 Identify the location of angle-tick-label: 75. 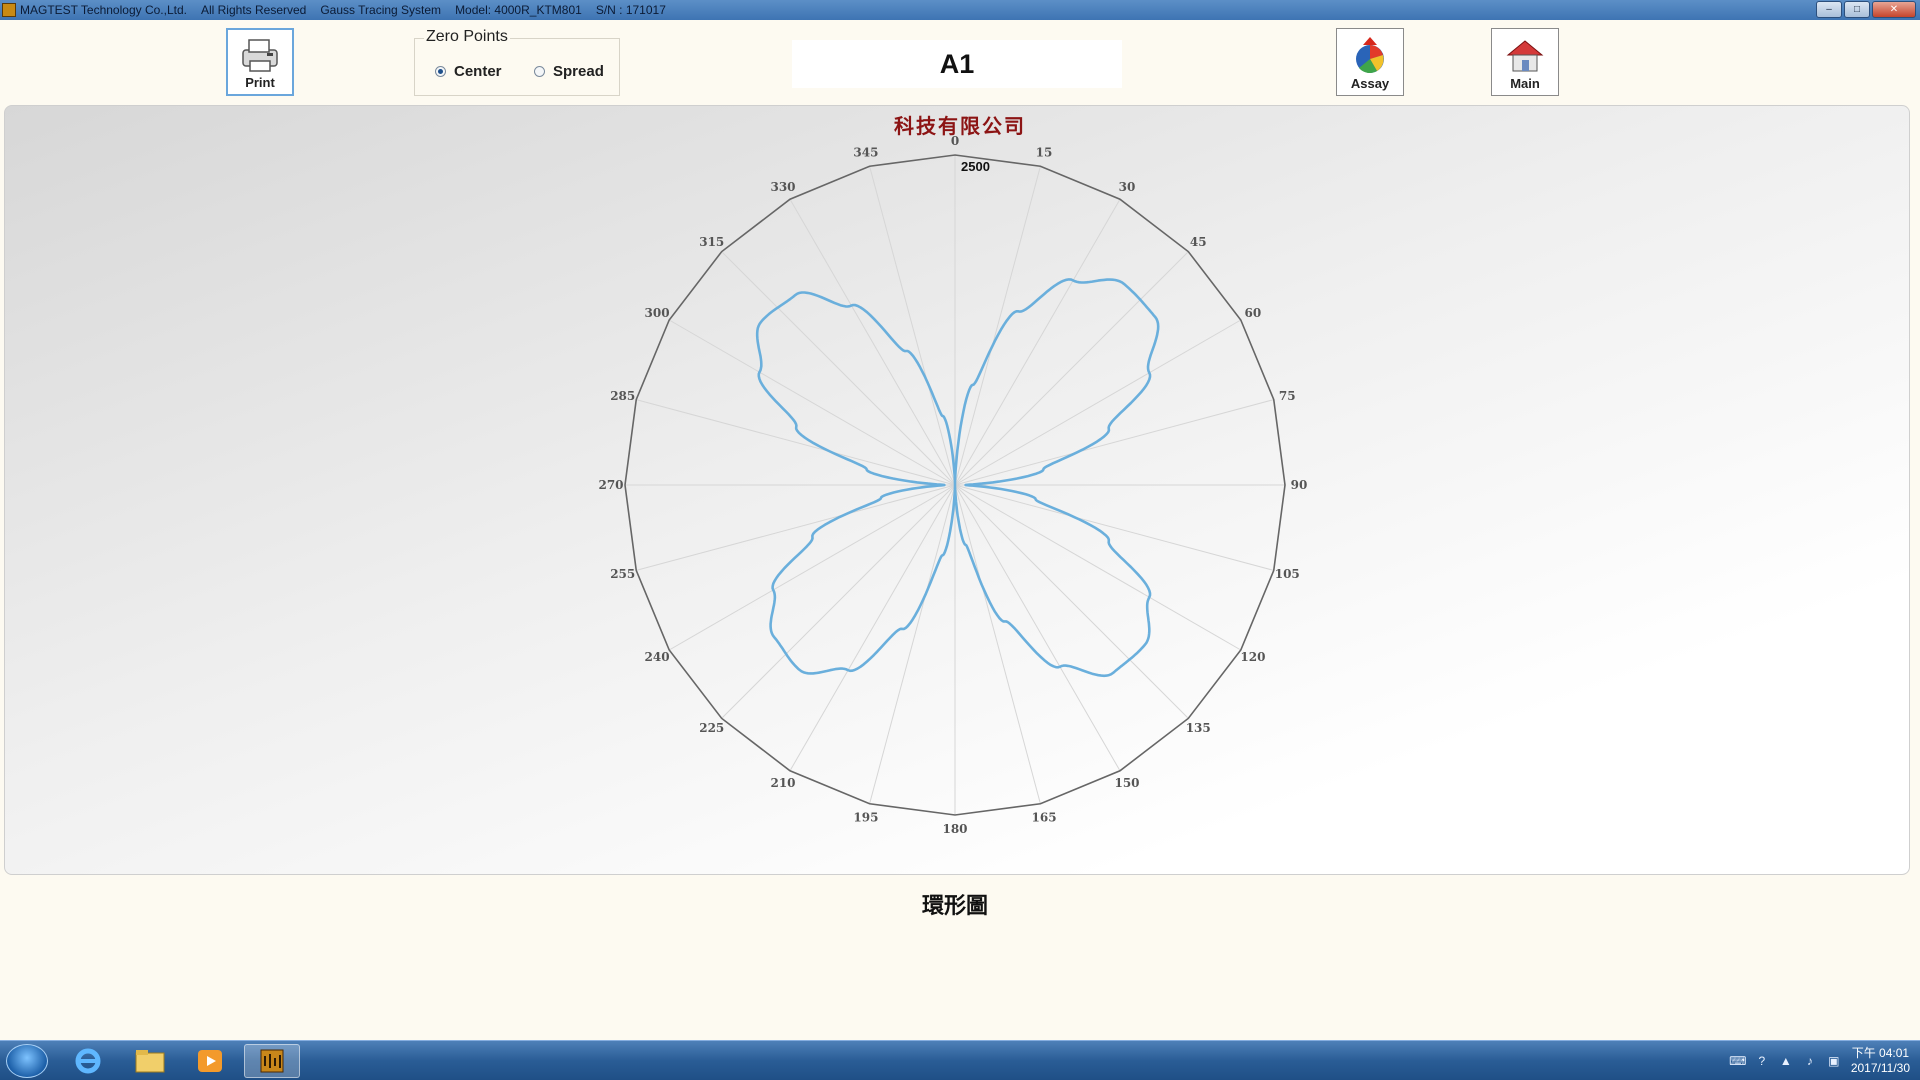
(1287, 396).